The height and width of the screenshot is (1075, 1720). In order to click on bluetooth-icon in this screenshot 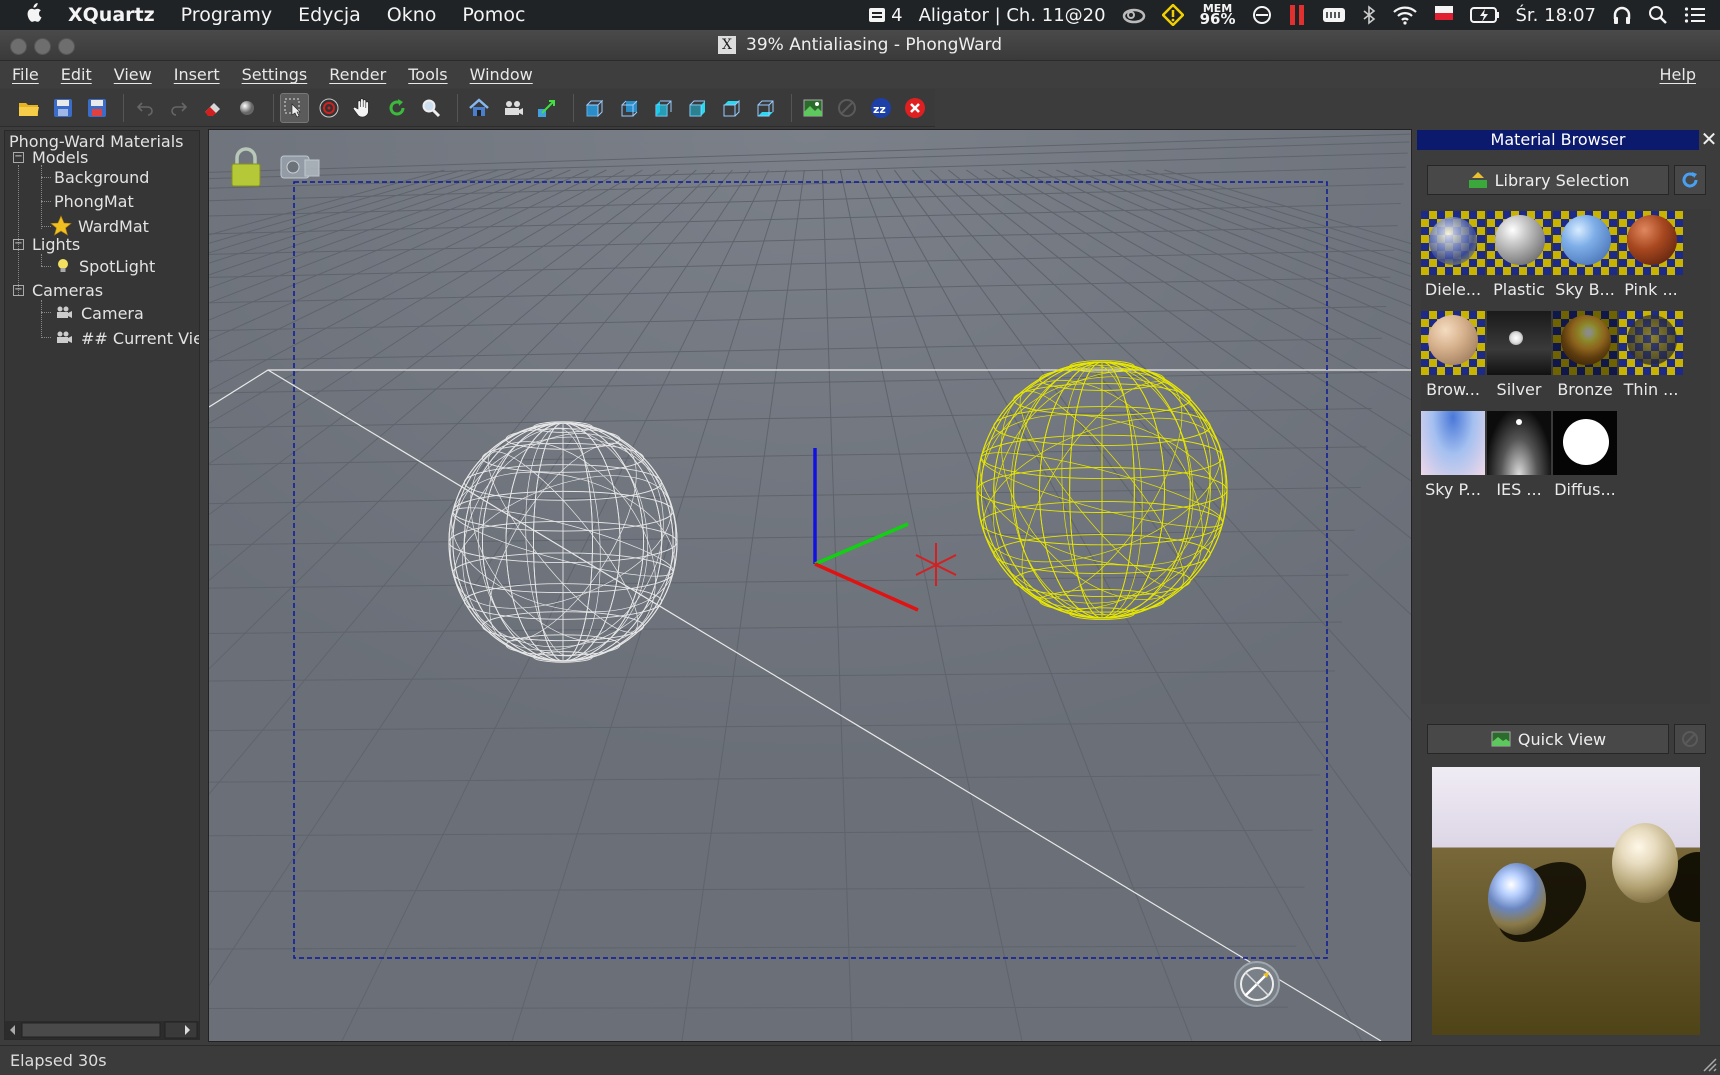, I will do `click(1369, 15)`.